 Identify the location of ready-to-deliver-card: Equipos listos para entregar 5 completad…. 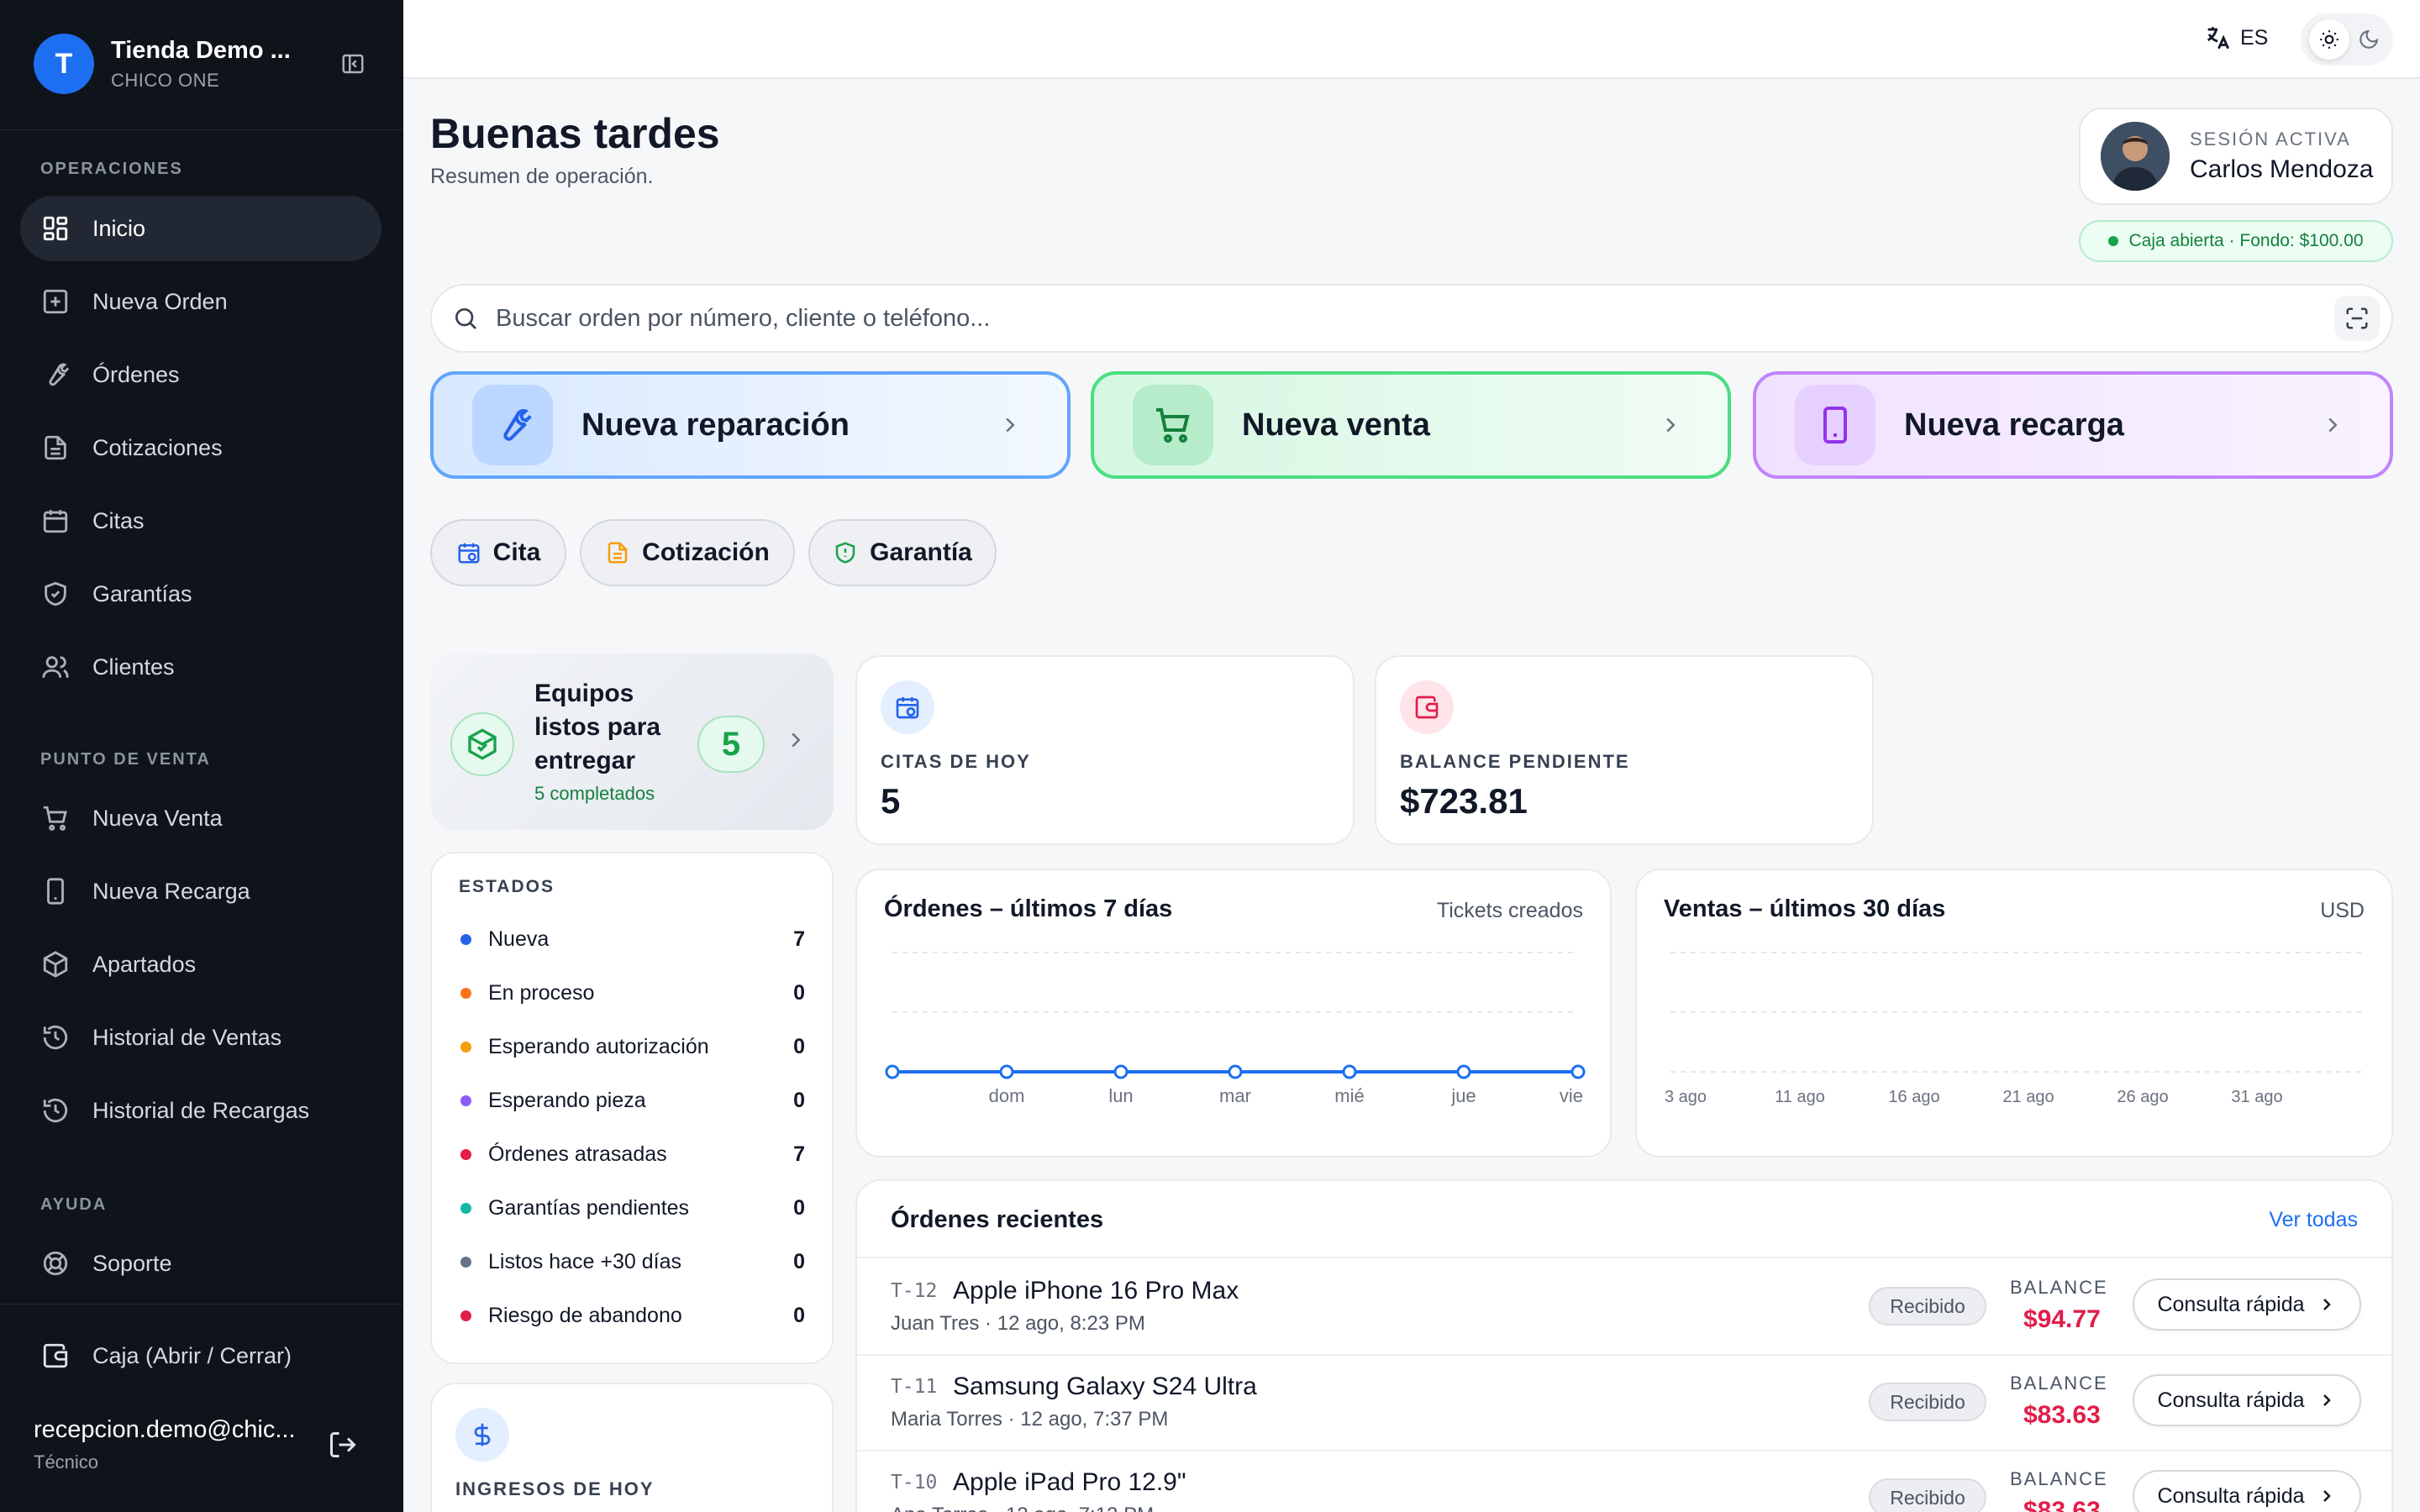
(632, 742).